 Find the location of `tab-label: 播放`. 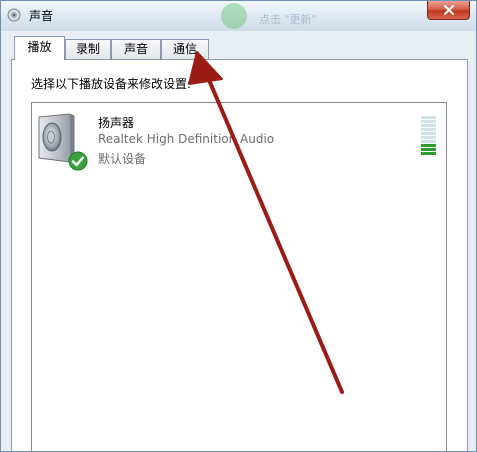

tab-label: 播放 is located at coordinates (39, 47).